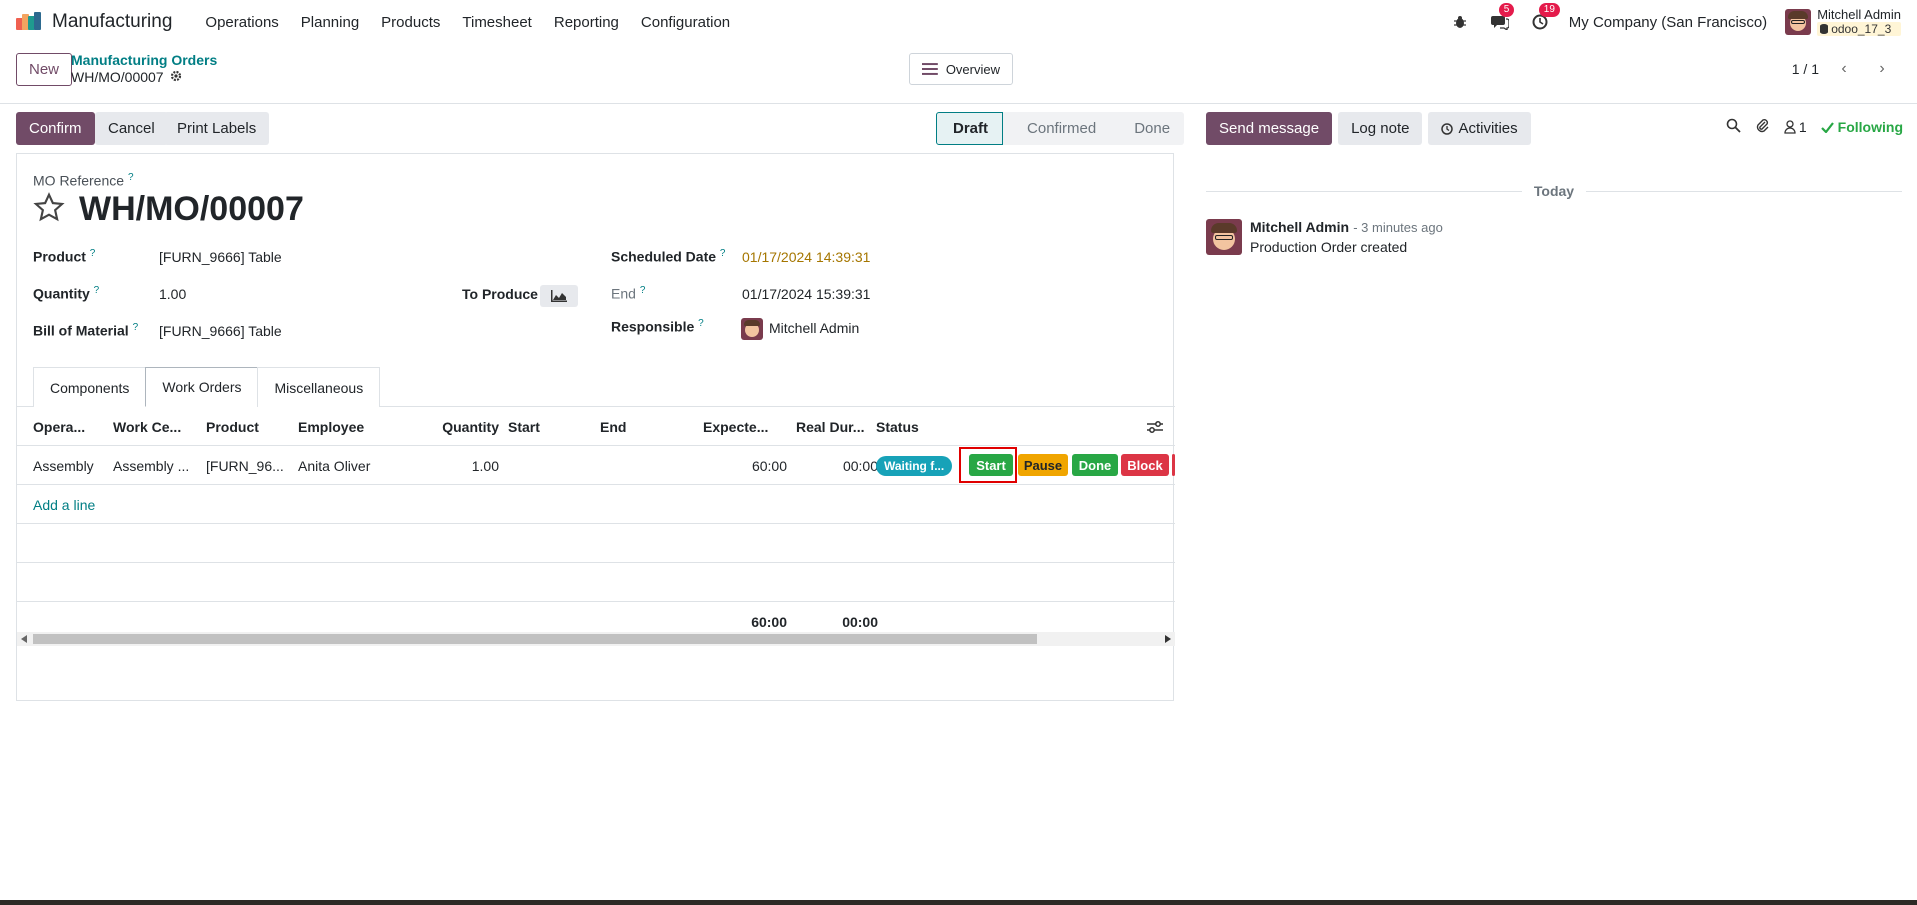 The height and width of the screenshot is (905, 1917). Describe the element at coordinates (1762, 127) in the screenshot. I see `attachment-paperclip-icon` at that location.